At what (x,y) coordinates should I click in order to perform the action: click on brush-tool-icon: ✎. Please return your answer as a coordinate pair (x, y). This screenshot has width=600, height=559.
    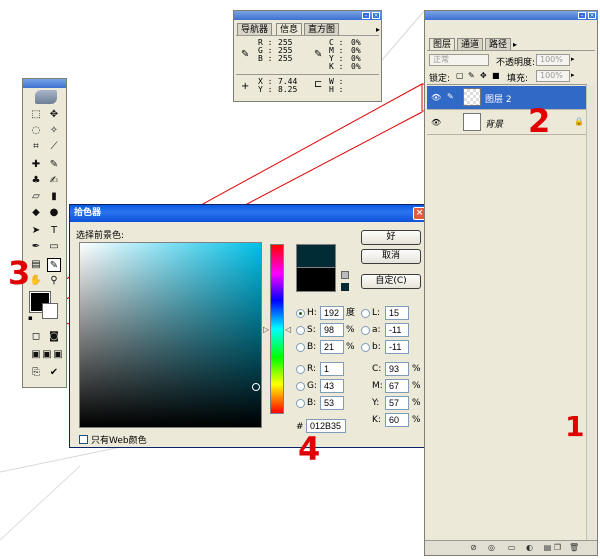
    Looking at the image, I should click on (54, 165).